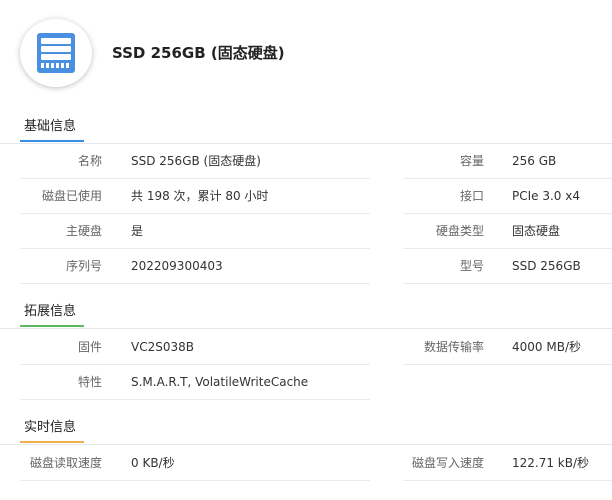 The image size is (612, 500). Describe the element at coordinates (306, 315) in the screenshot. I see `section-extended-header: 拓展信息` at that location.